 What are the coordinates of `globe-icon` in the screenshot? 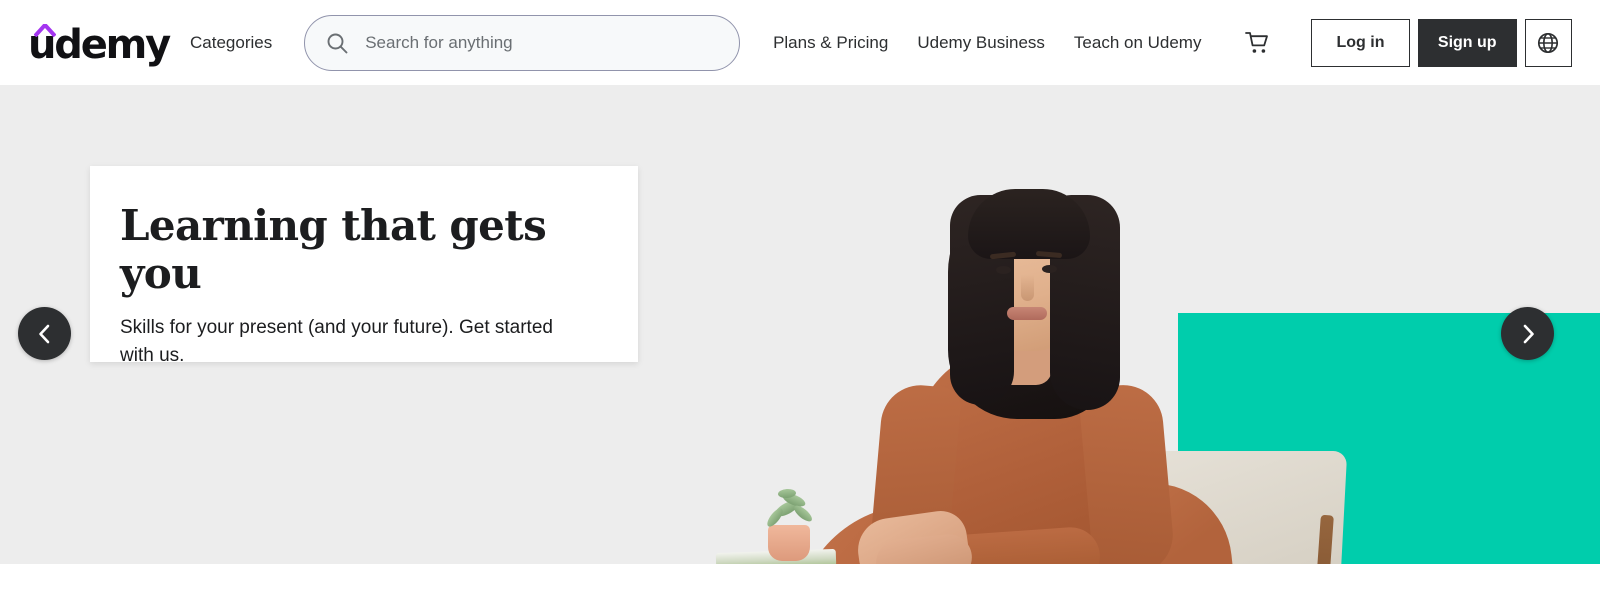 It's located at (1548, 42).